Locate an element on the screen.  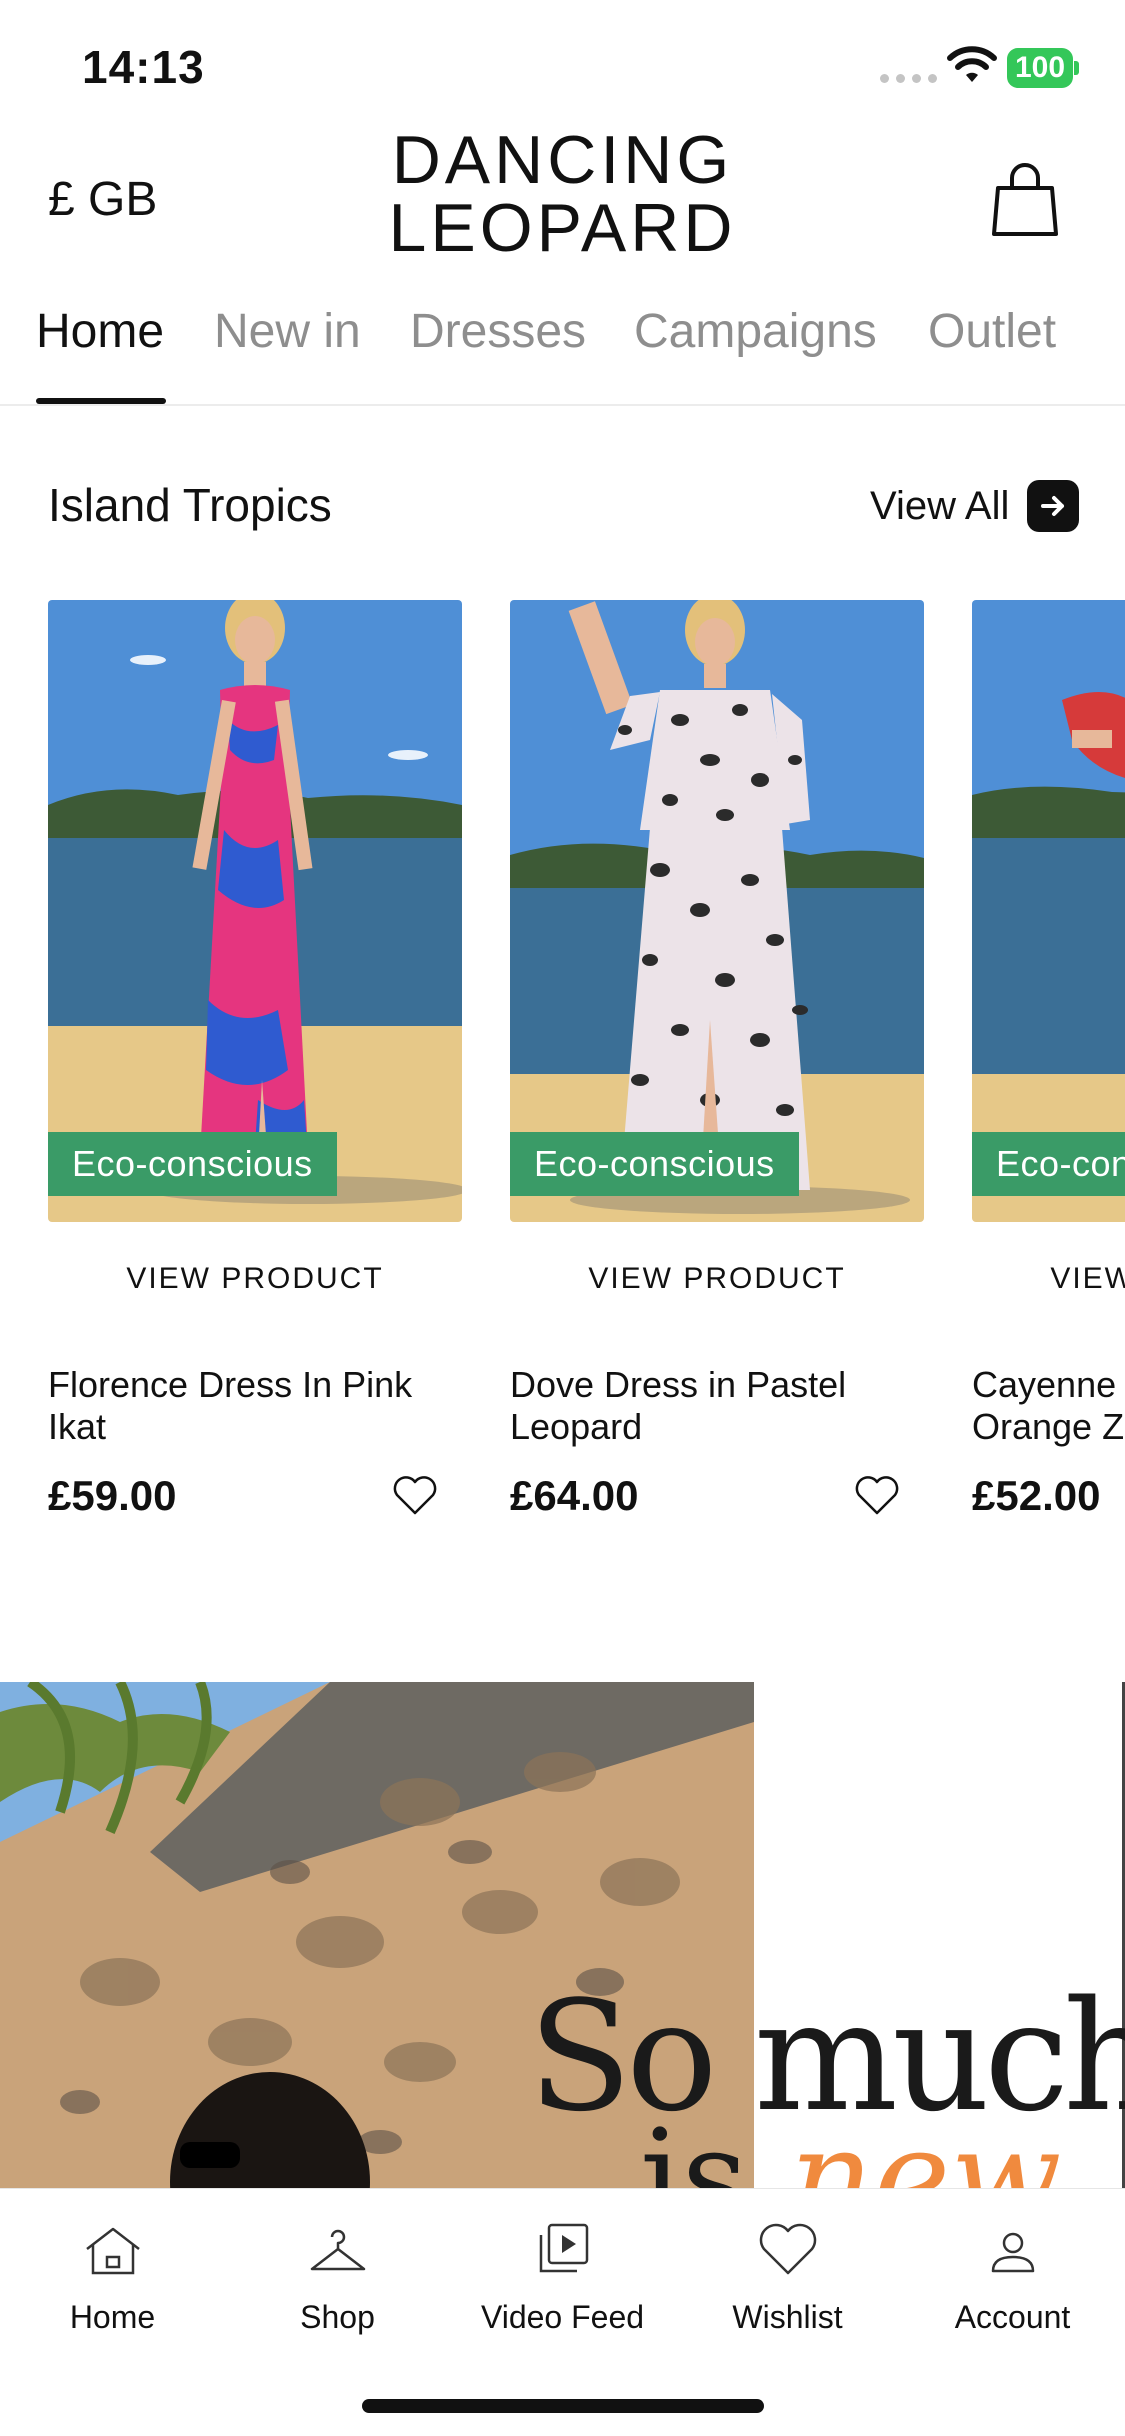
nav-shop-label: Shop is located at coordinates (337, 2317).